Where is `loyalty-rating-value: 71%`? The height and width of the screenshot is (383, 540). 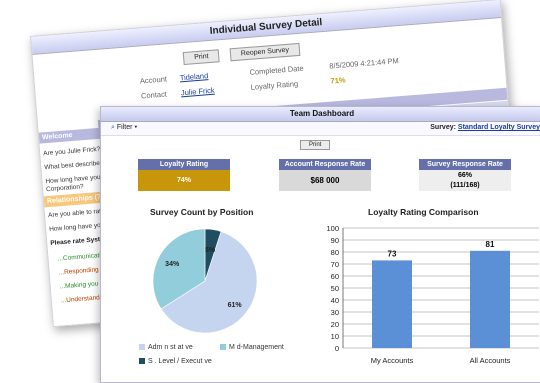 loyalty-rating-value: 71% is located at coordinates (338, 80).